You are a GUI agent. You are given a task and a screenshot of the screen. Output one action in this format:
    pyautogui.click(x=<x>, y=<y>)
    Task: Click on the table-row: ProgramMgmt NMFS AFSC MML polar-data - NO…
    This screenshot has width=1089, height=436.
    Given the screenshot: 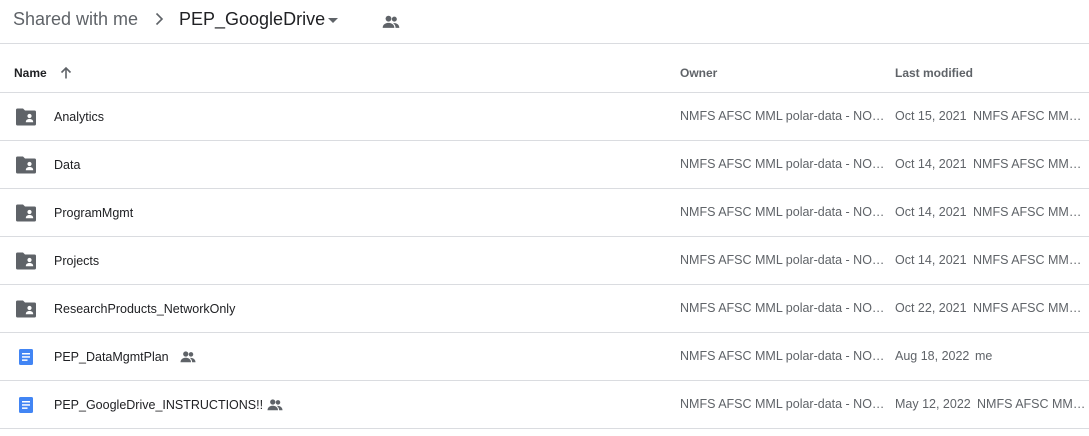 What is the action you would take?
    pyautogui.click(x=544, y=213)
    